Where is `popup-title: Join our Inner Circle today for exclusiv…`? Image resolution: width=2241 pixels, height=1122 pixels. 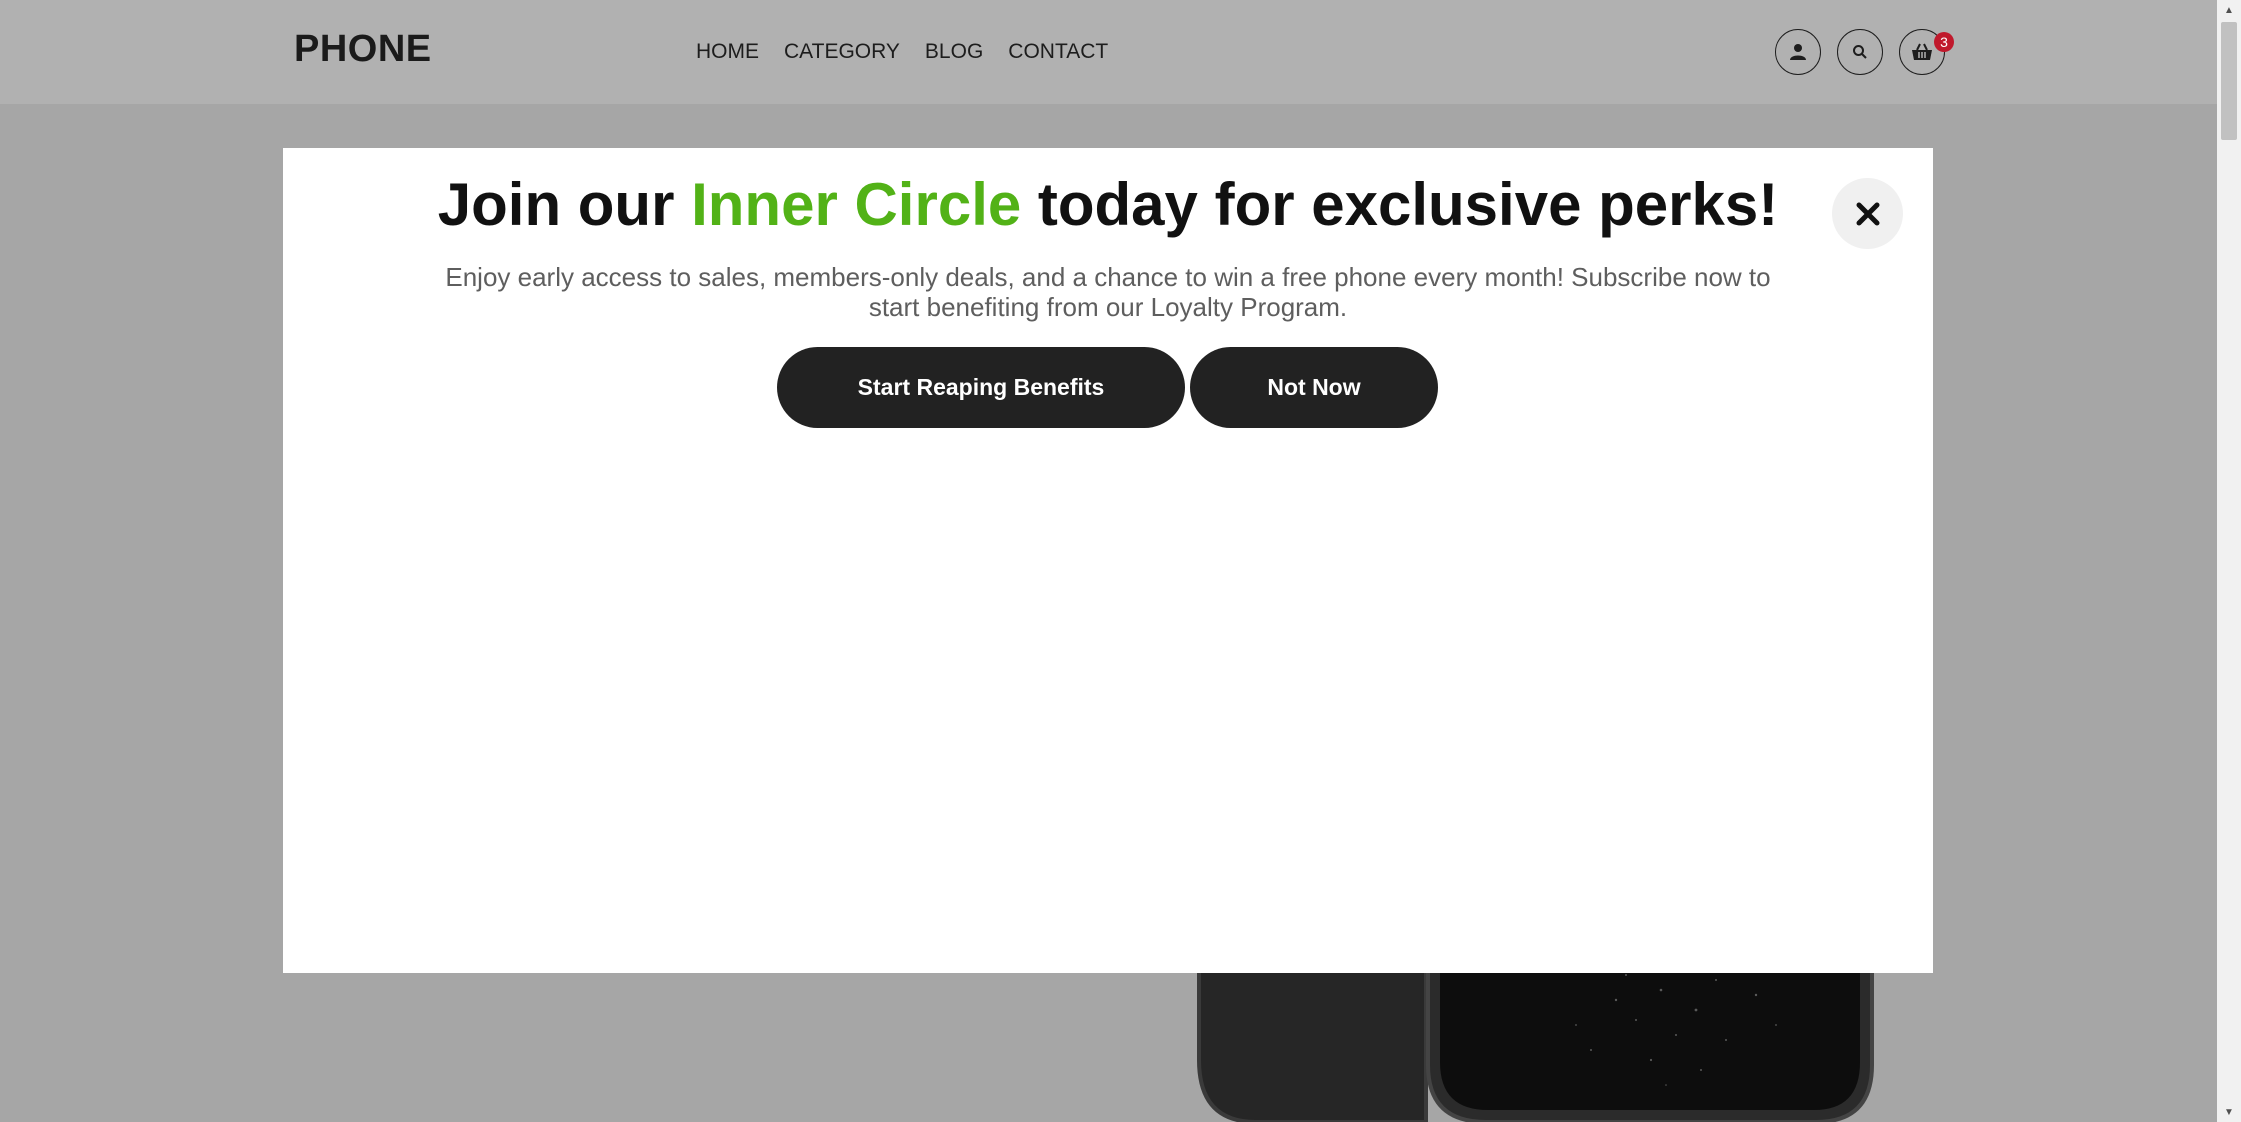
popup-title: Join our Inner Circle today for exclusiv… is located at coordinates (1108, 204).